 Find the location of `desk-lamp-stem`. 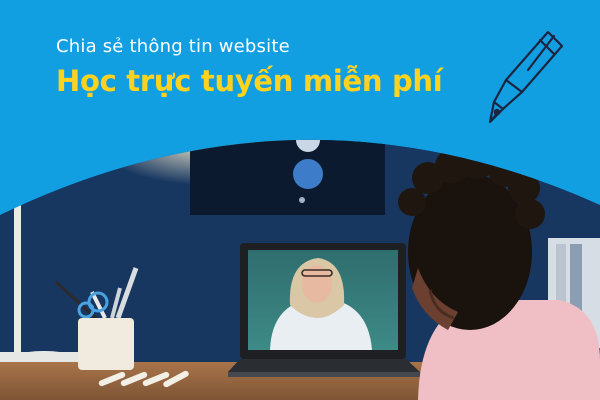

desk-lamp-stem is located at coordinates (17, 280).